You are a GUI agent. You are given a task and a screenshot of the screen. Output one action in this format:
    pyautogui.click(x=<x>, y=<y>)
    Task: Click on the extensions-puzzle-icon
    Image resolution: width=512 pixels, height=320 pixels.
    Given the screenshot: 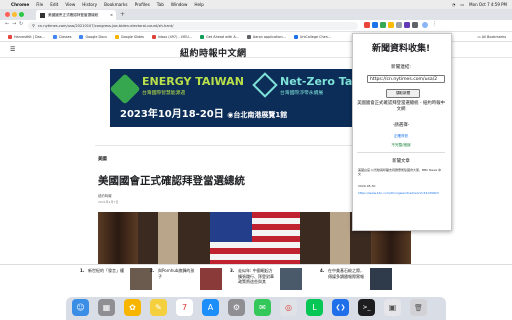 What is the action you would take?
    pyautogui.click(x=415, y=25)
    